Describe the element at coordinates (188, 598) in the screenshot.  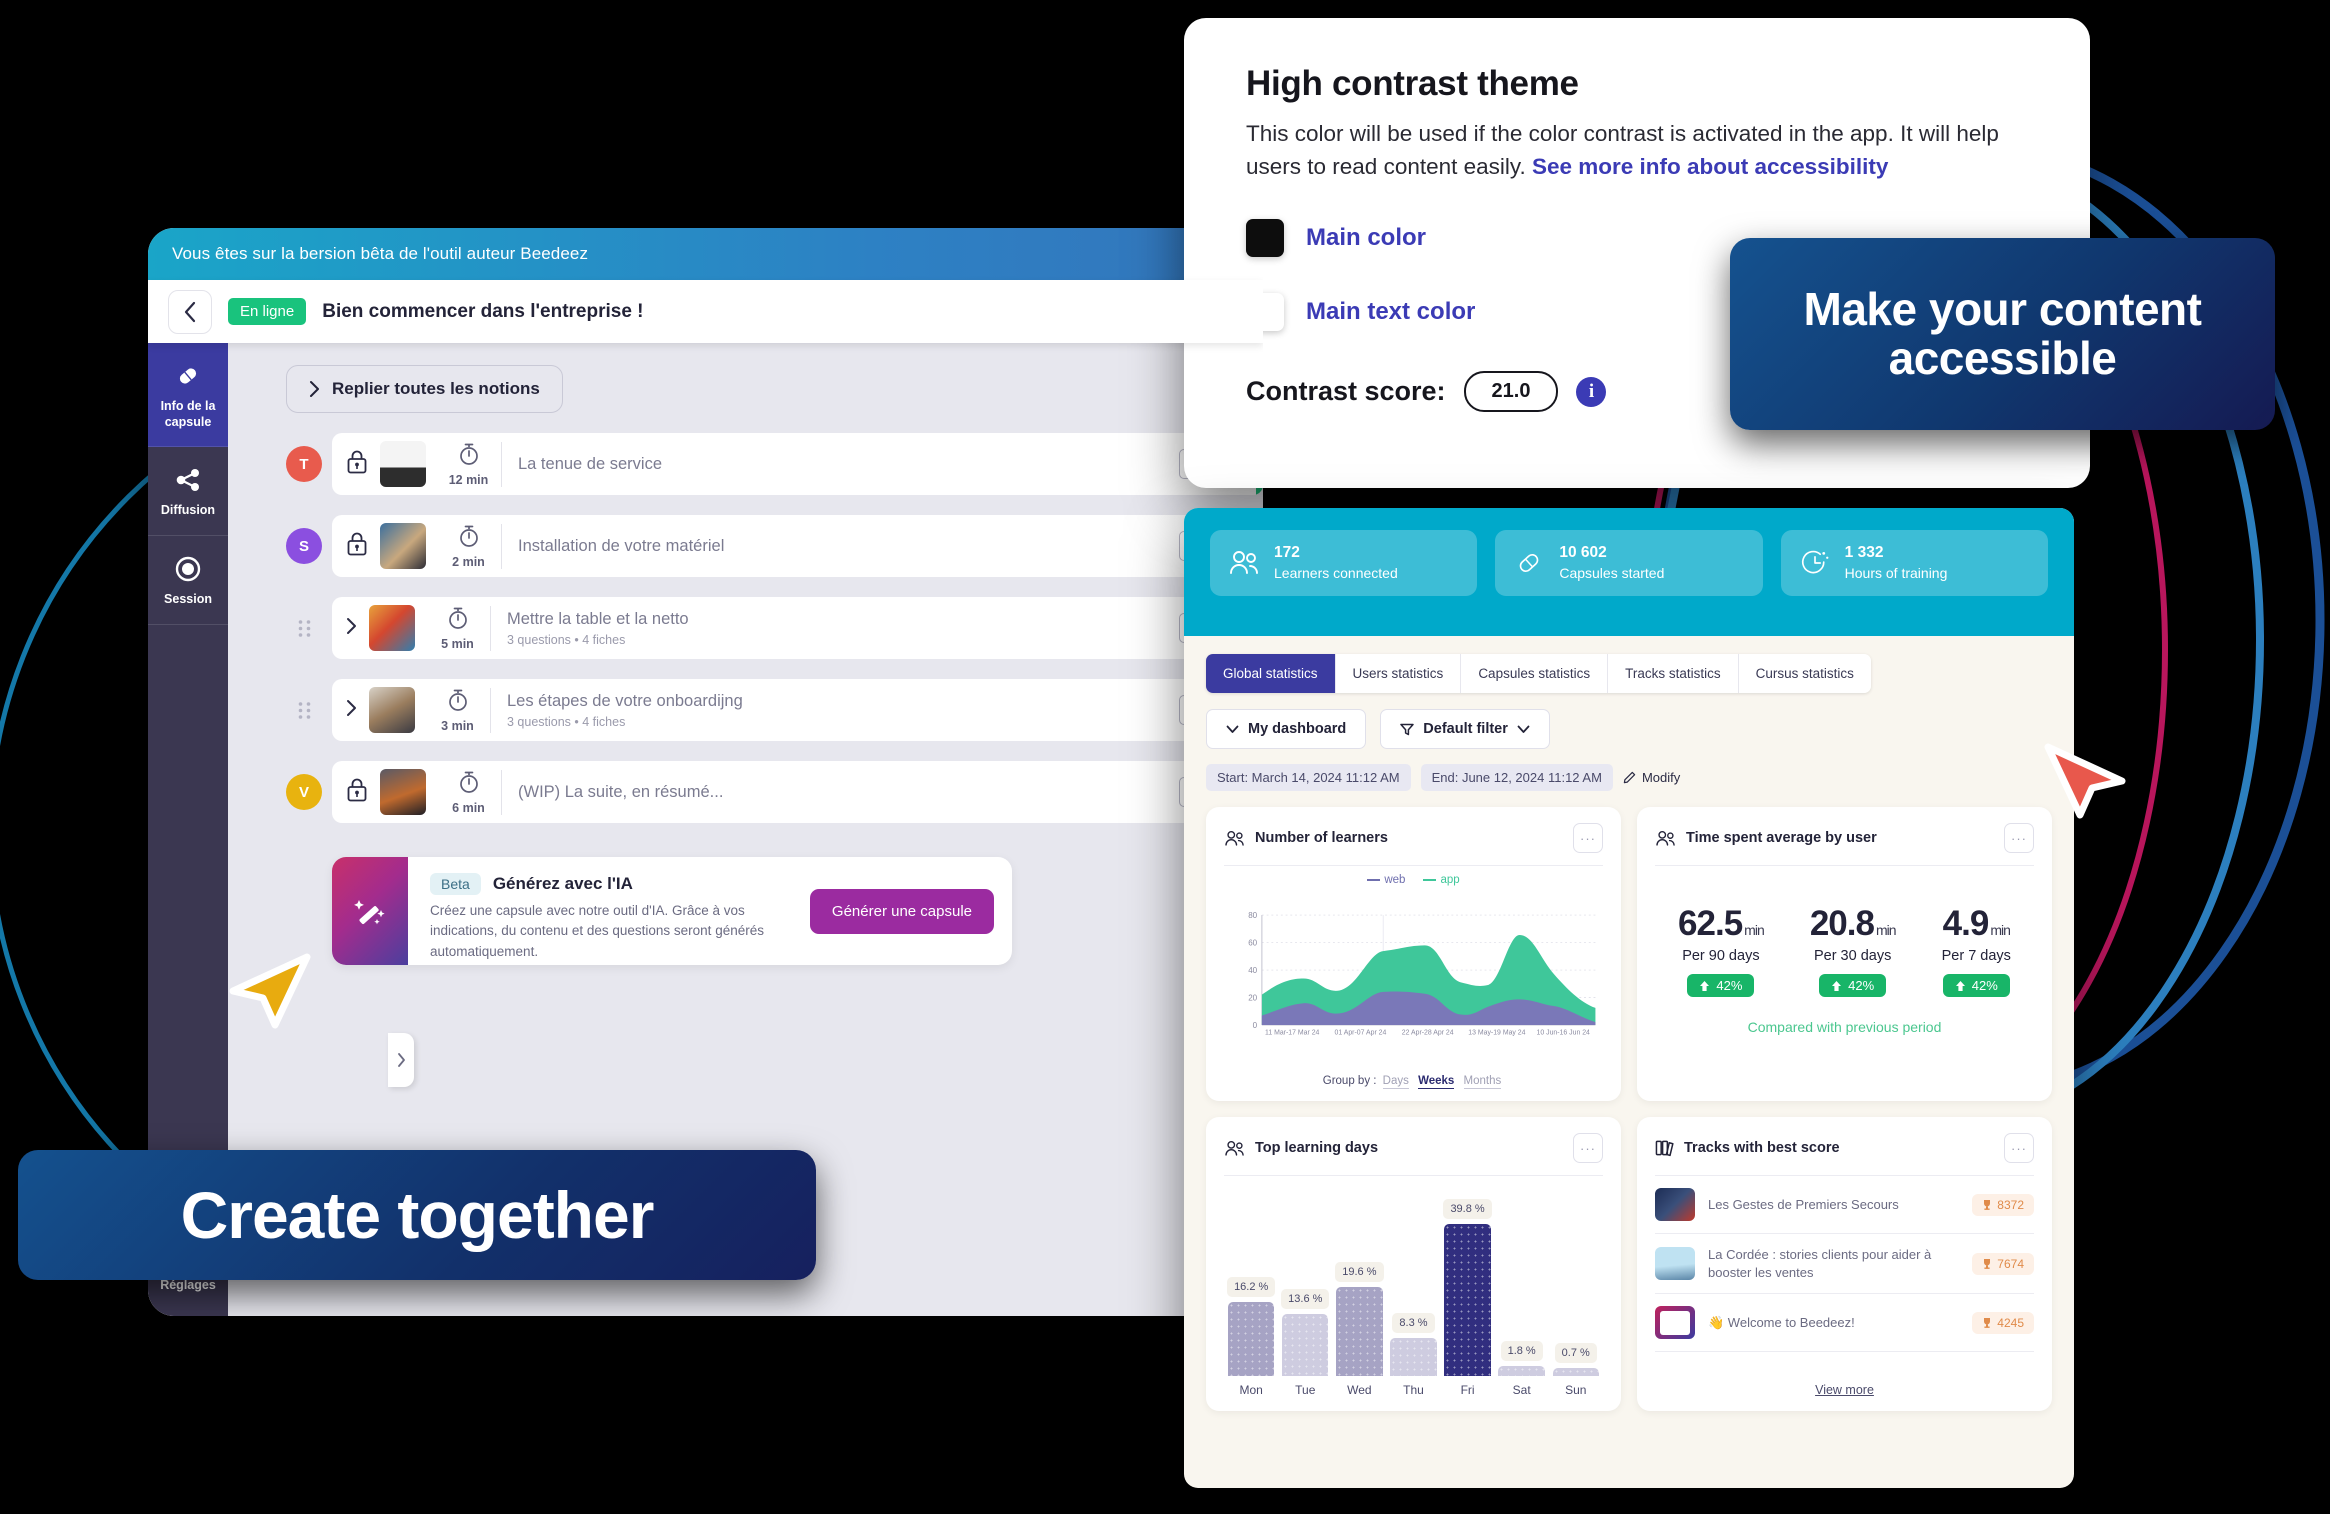
I see `sidebar-item-label: Session` at that location.